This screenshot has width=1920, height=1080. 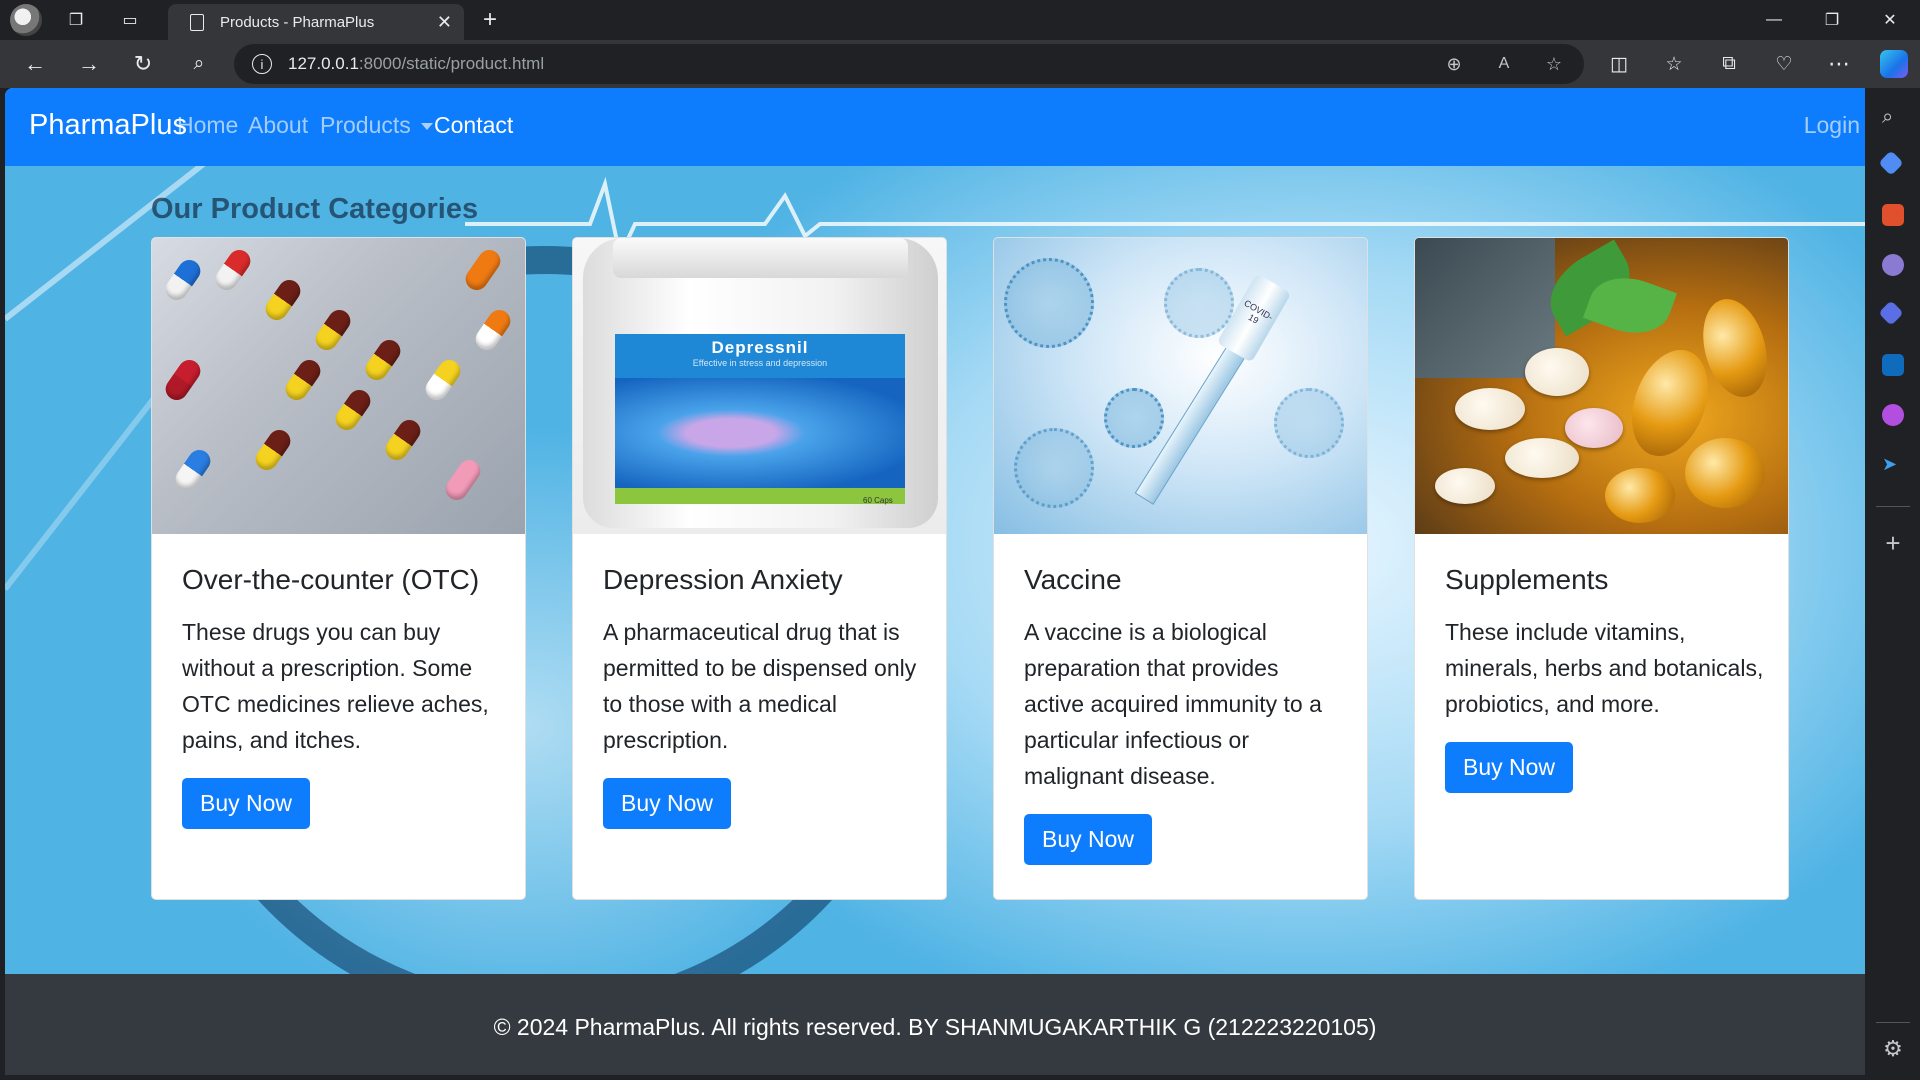 What do you see at coordinates (878, 500) in the screenshot?
I see `bottle-caps-text: 60 Caps` at bounding box center [878, 500].